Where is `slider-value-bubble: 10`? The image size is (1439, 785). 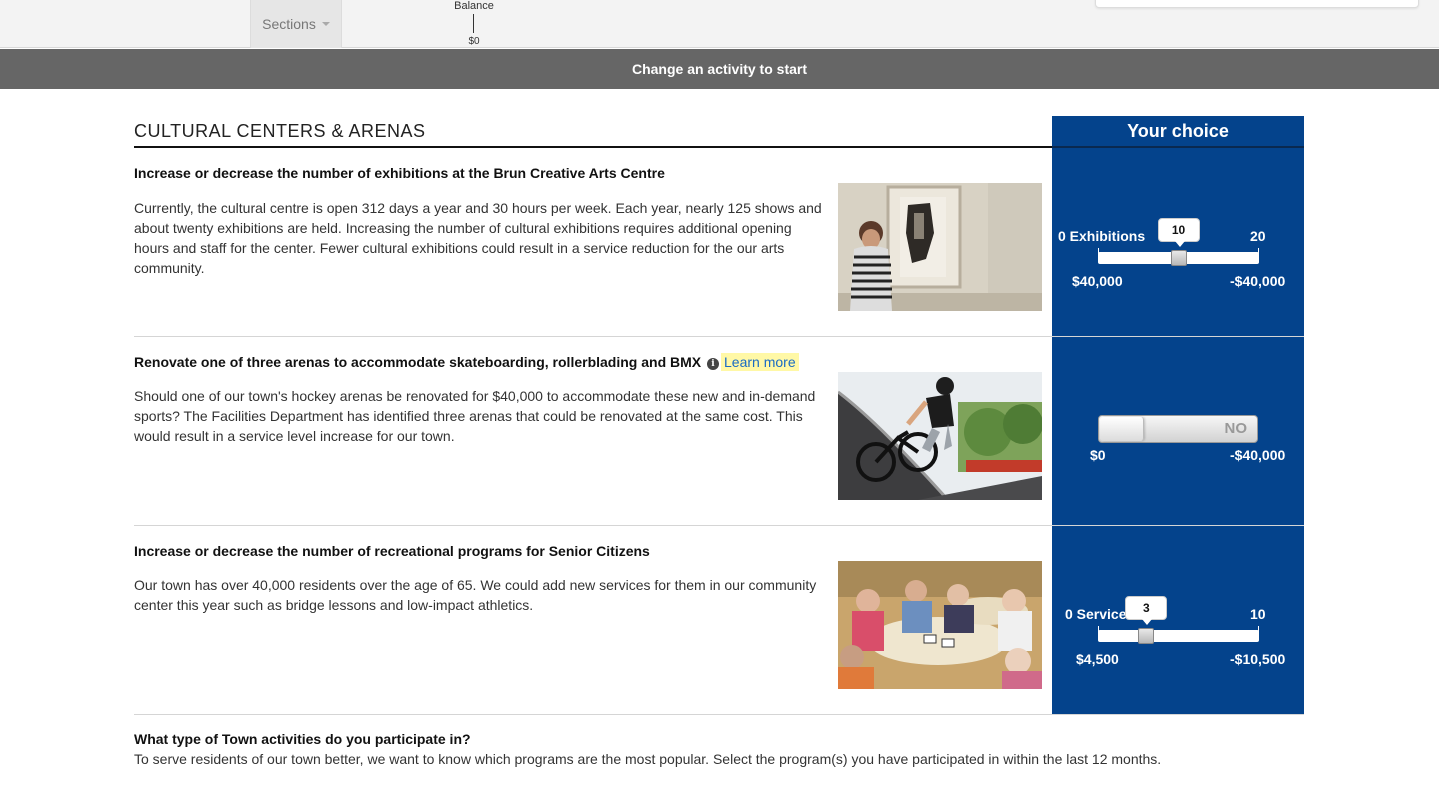 slider-value-bubble: 10 is located at coordinates (1178, 232).